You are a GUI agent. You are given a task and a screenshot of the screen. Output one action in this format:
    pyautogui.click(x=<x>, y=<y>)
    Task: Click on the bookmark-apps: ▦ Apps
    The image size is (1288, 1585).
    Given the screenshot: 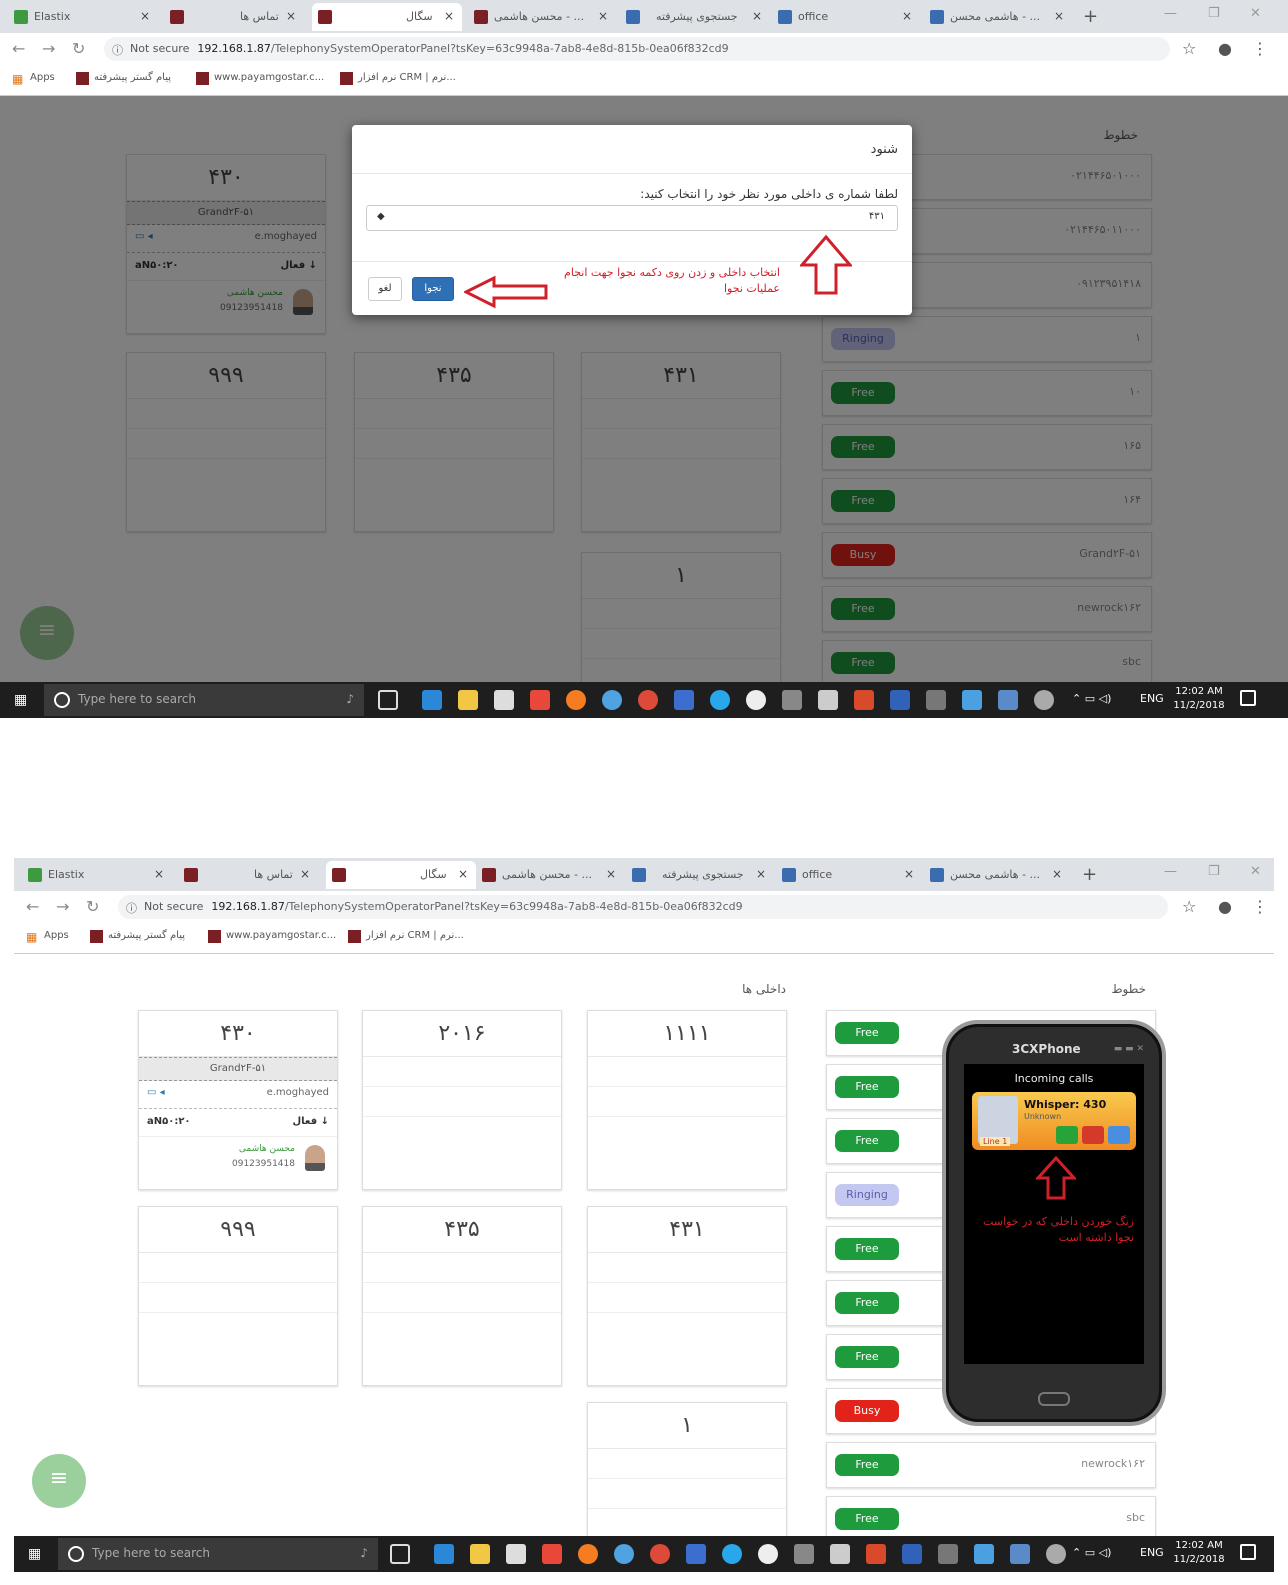 What is the action you would take?
    pyautogui.click(x=33, y=79)
    